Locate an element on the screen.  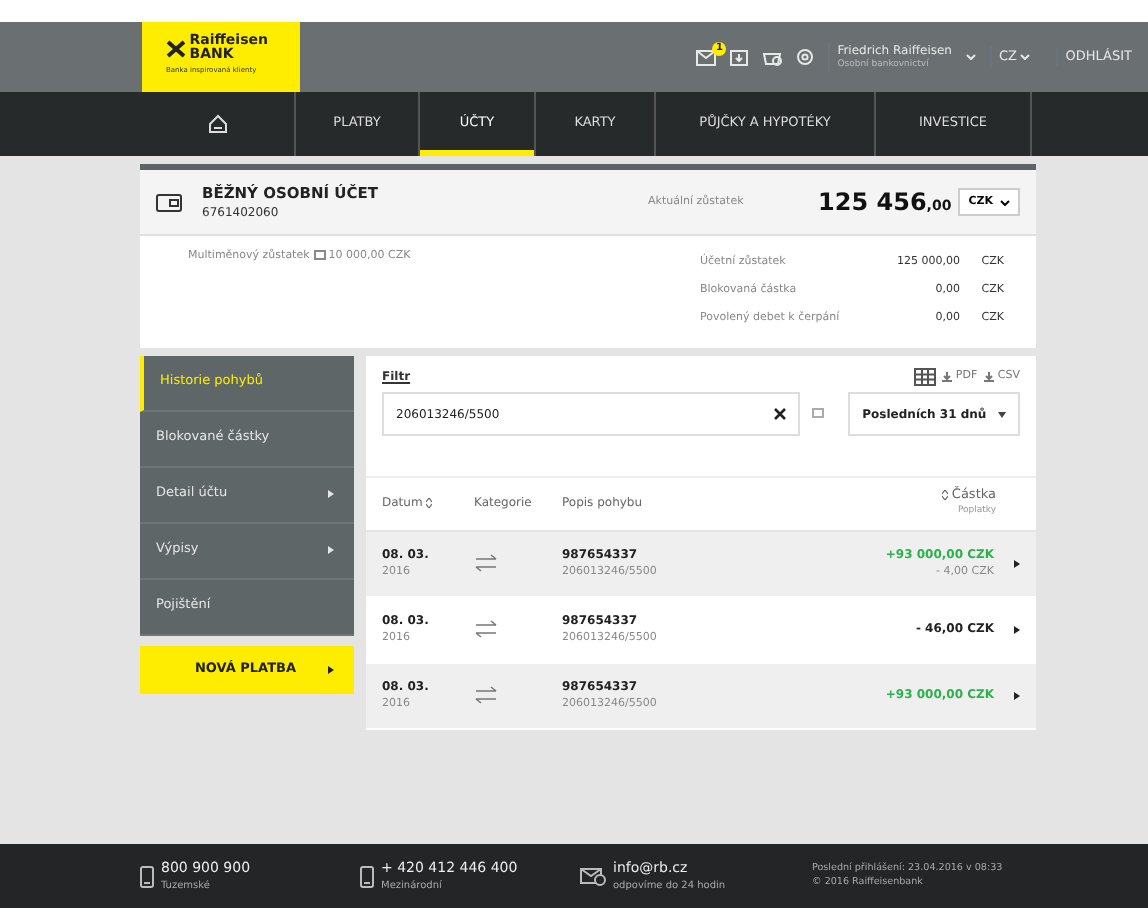
wallet-icon is located at coordinates (169, 202).